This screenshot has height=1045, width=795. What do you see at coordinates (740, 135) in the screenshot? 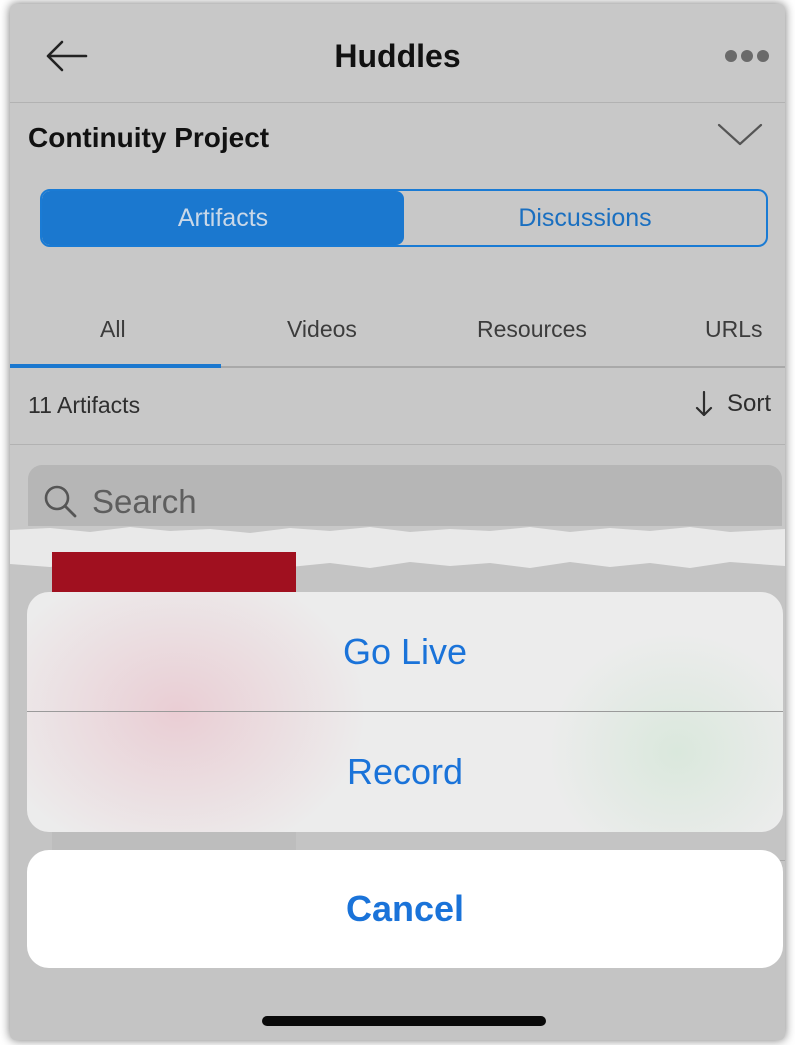
I see `chevron-down-icon` at bounding box center [740, 135].